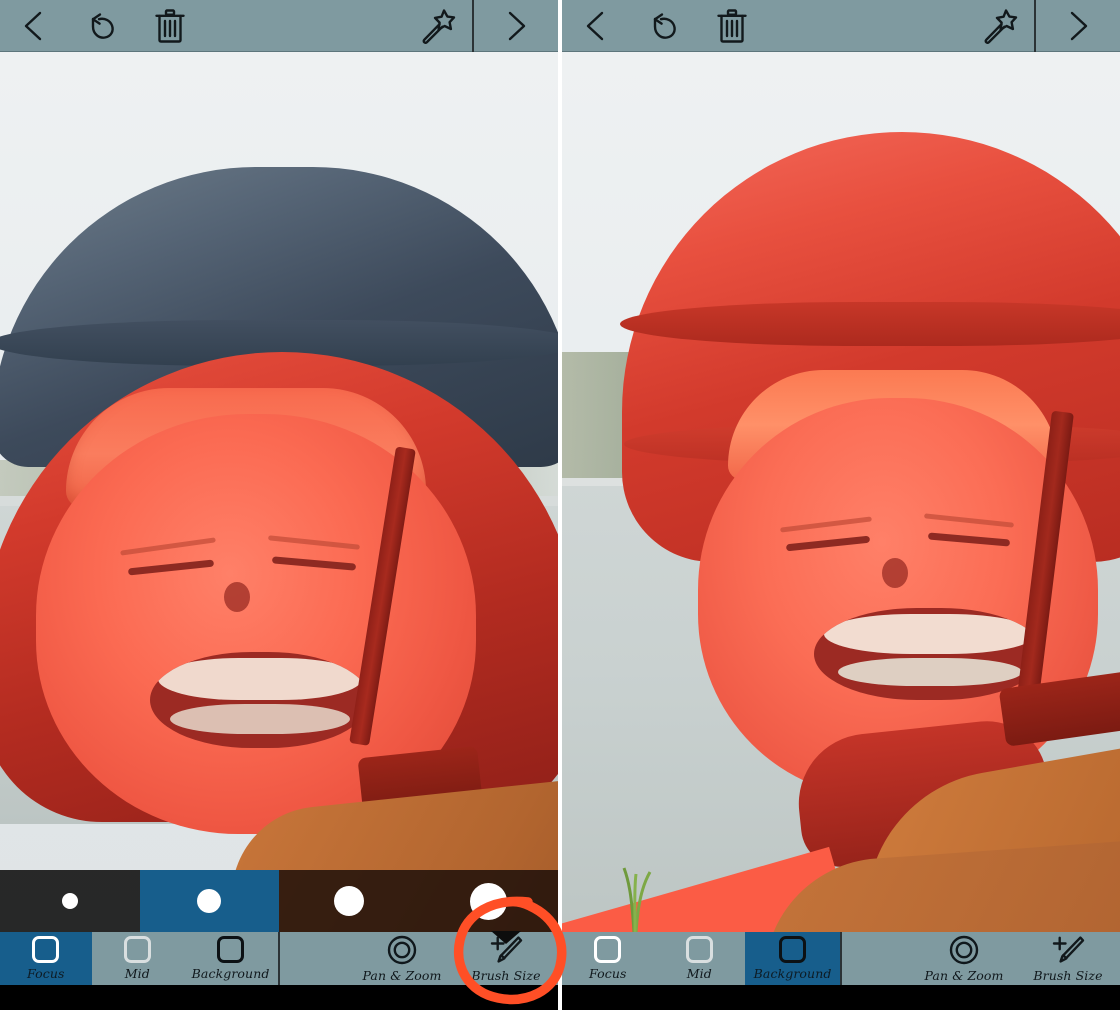 The image size is (1120, 1013). Describe the element at coordinates (870, 324) in the screenshot. I see `helmet-band-upper` at that location.